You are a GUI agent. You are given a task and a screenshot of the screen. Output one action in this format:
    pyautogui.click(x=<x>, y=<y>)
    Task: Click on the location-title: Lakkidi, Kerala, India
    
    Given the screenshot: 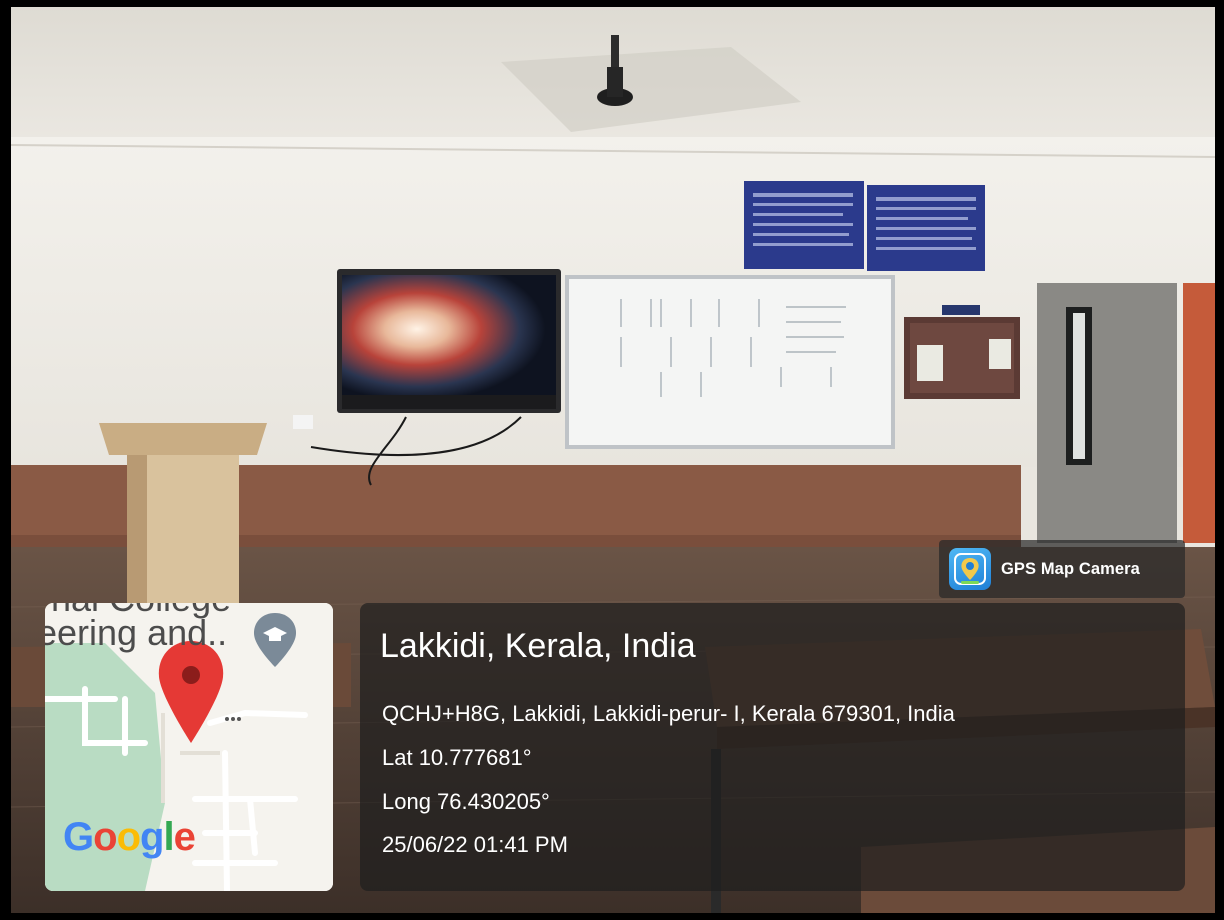 What is the action you would take?
    pyautogui.click(x=538, y=646)
    